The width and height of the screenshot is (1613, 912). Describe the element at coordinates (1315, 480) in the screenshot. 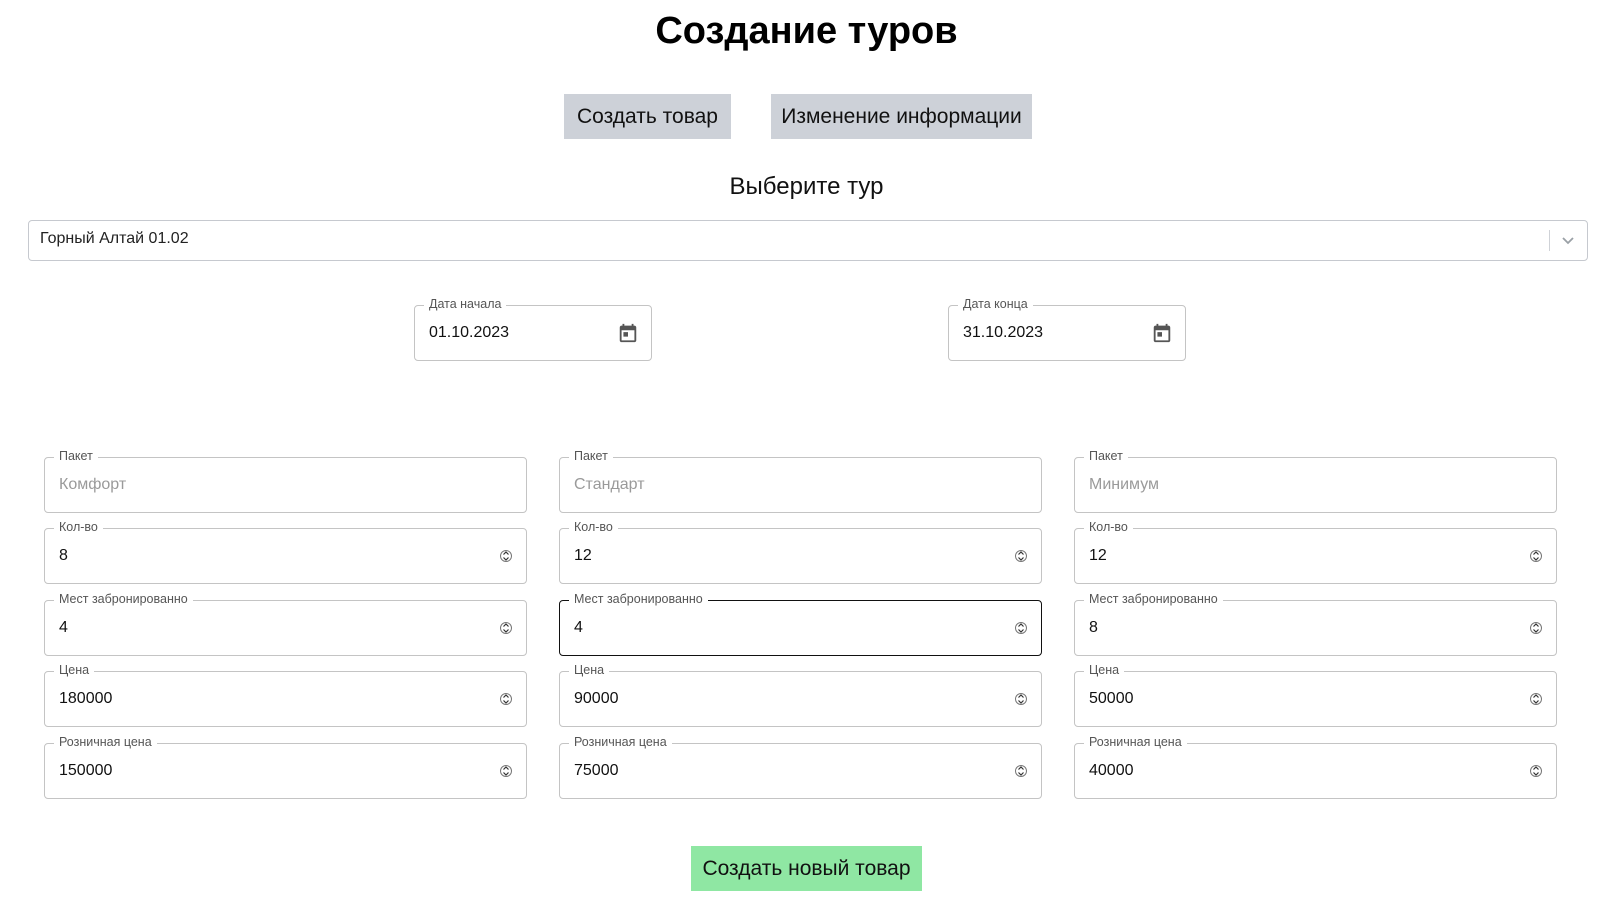

I see `package-name-input: Пакет Минимум` at that location.